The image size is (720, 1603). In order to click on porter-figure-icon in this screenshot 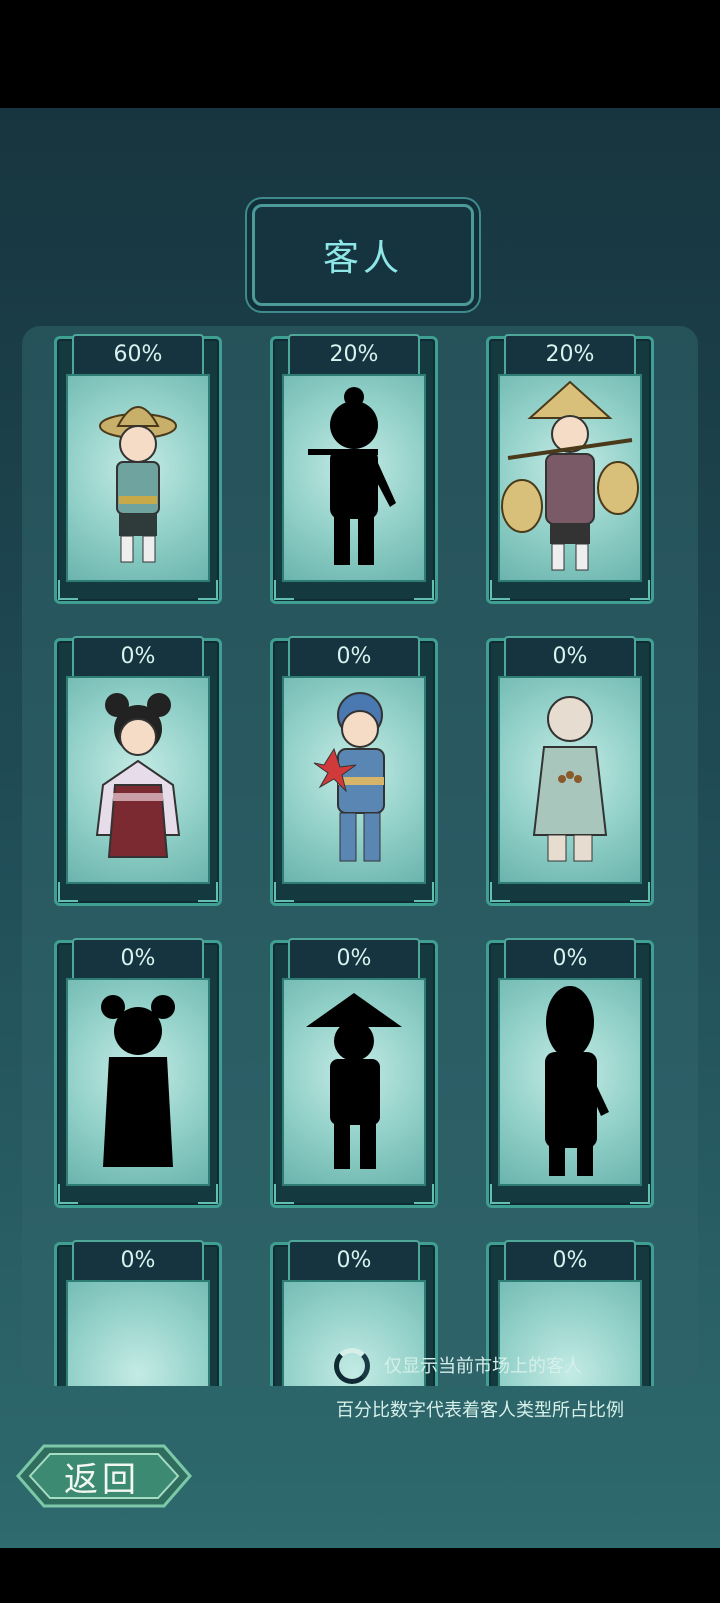, I will do `click(570, 475)`.